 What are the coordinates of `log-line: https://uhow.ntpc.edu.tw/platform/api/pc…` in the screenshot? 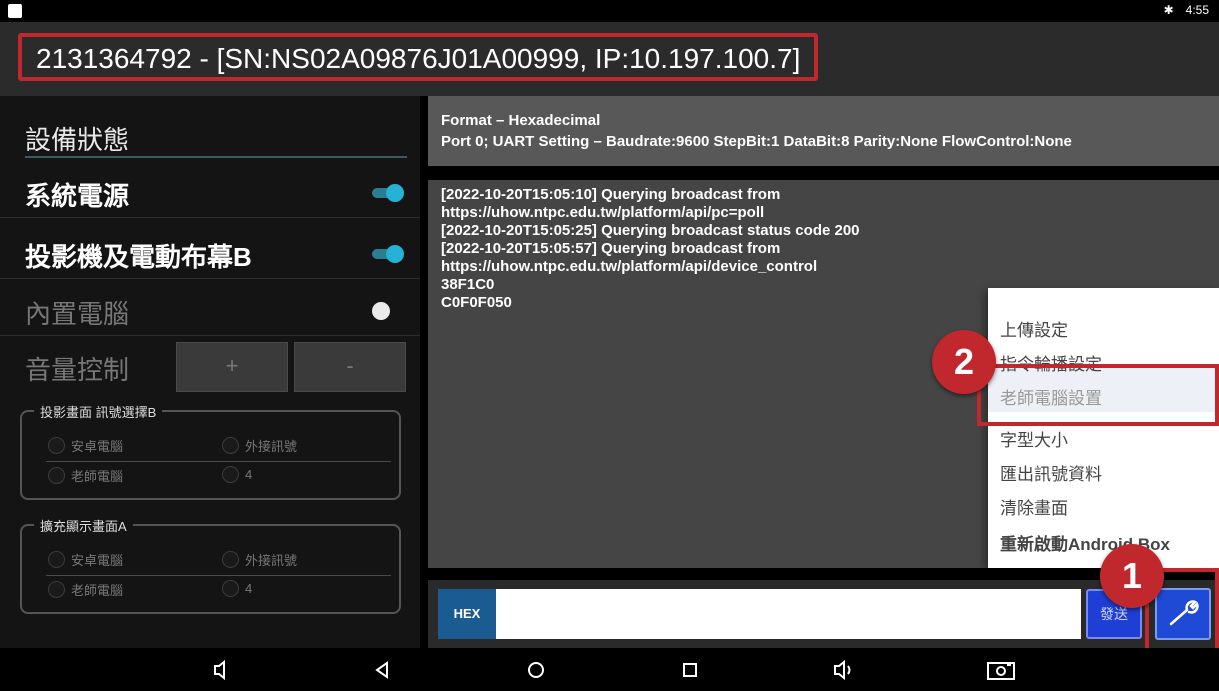 It's located at (603, 212).